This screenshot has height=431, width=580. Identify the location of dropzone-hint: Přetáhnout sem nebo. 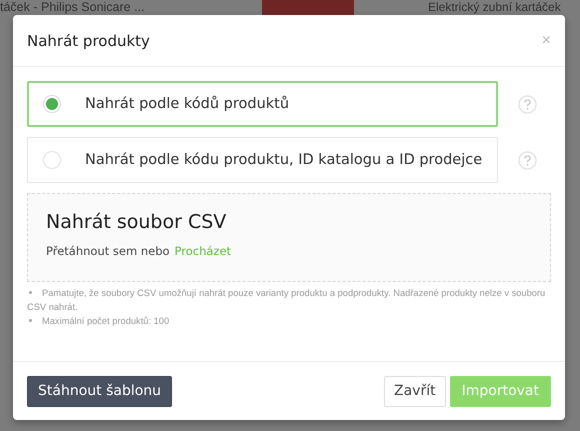
(108, 251).